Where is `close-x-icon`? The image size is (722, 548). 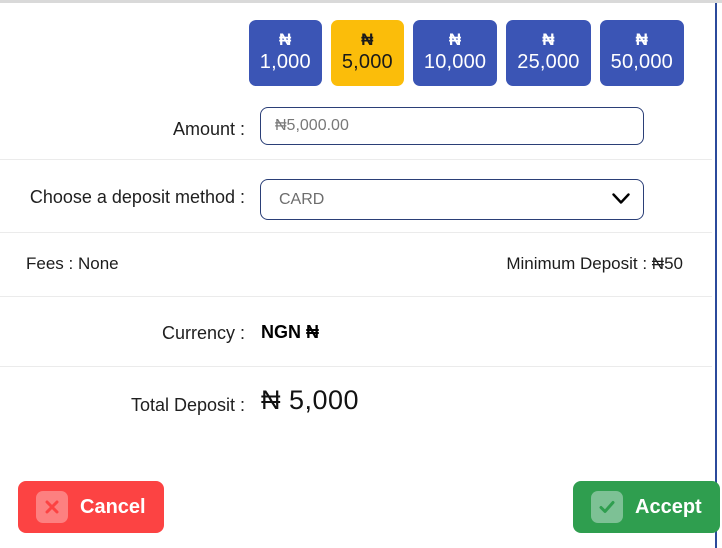
close-x-icon is located at coordinates (52, 507).